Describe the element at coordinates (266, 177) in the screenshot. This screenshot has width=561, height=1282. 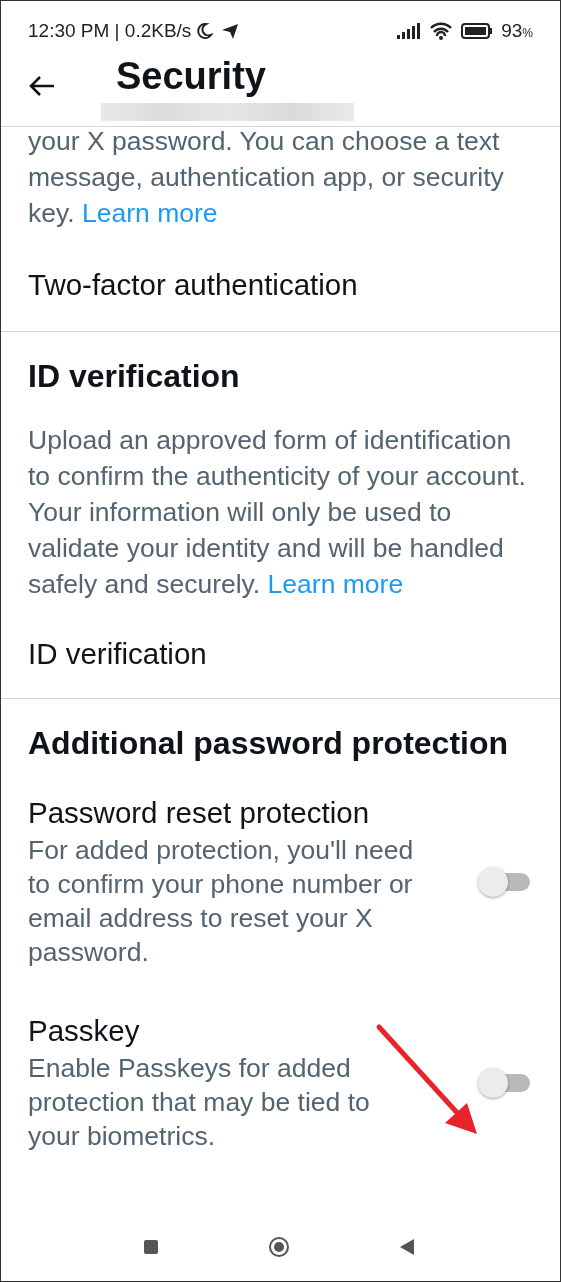
I see `description: your X password. You can choose a text message, authentication app, or security key. Learn more` at that location.